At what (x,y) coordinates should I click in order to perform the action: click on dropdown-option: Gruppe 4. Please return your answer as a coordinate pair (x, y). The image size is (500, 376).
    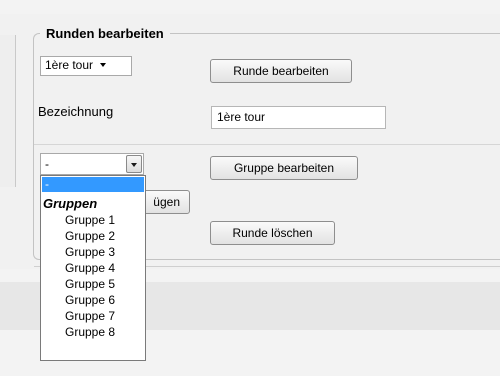
    Looking at the image, I should click on (93, 268).